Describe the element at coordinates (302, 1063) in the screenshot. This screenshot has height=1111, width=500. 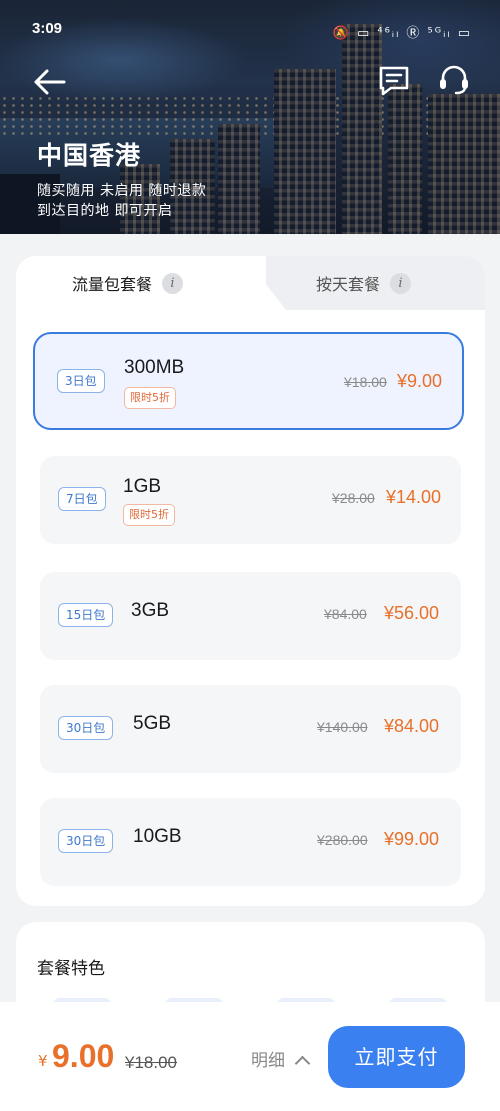
I see `chevron-up-icon` at that location.